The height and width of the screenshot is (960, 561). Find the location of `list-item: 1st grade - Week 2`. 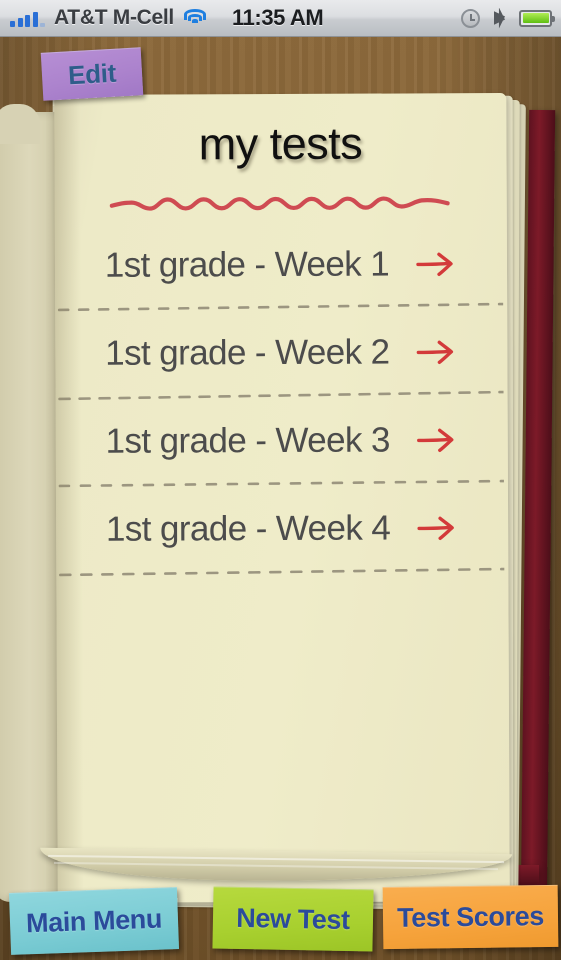

list-item: 1st grade - Week 2 is located at coordinates (281, 361).